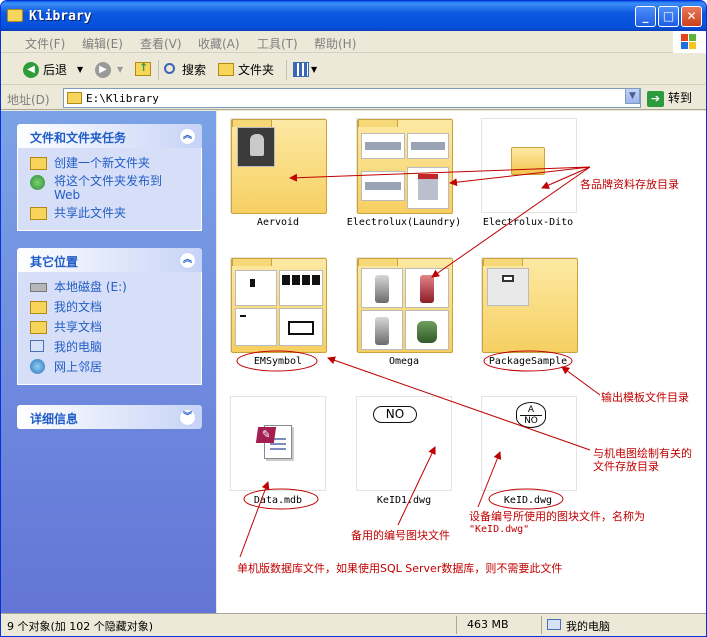 This screenshot has height=637, width=707. I want to click on views-icon, so click(301, 69).